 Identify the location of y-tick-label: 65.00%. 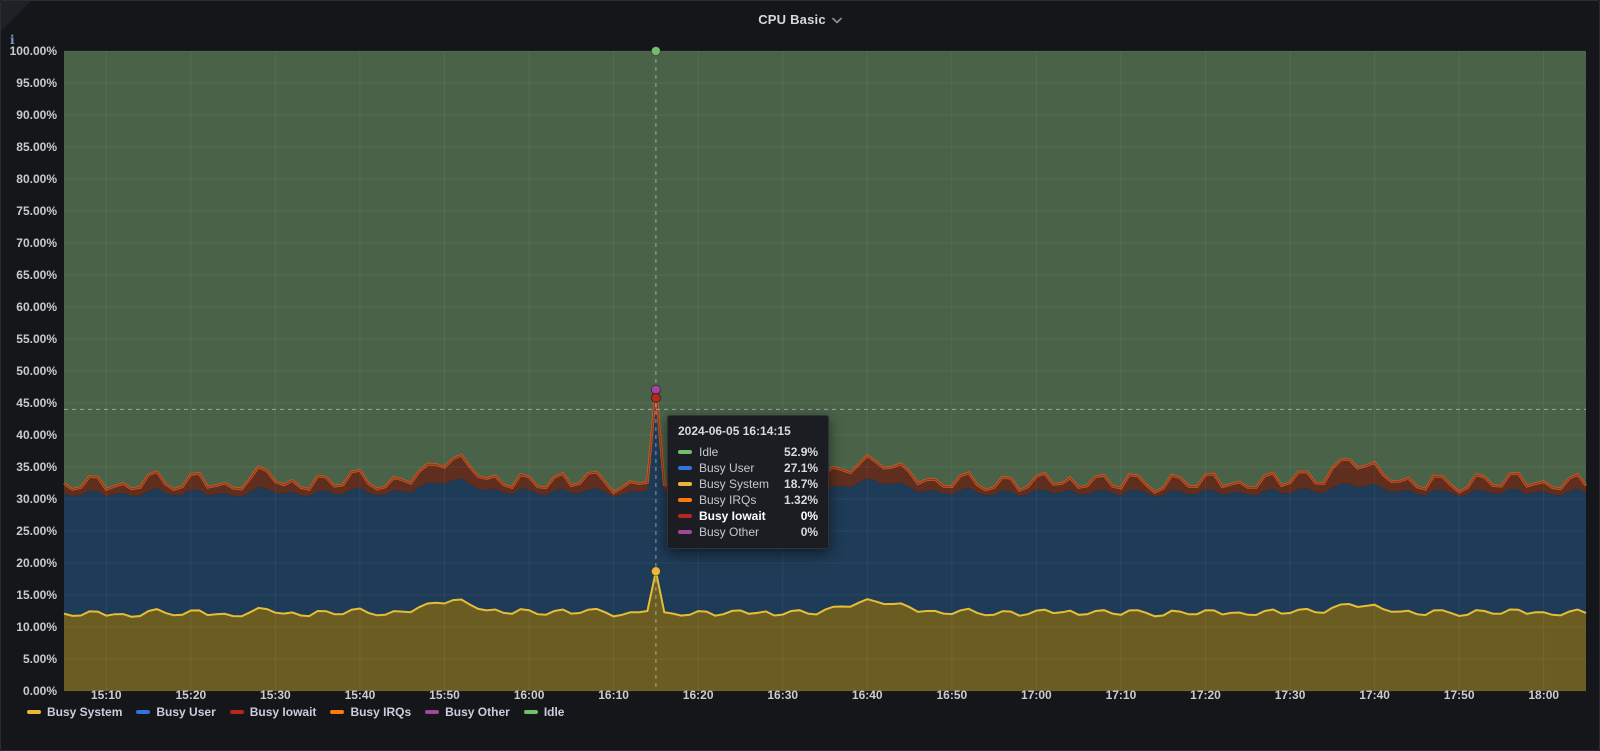
(36, 275).